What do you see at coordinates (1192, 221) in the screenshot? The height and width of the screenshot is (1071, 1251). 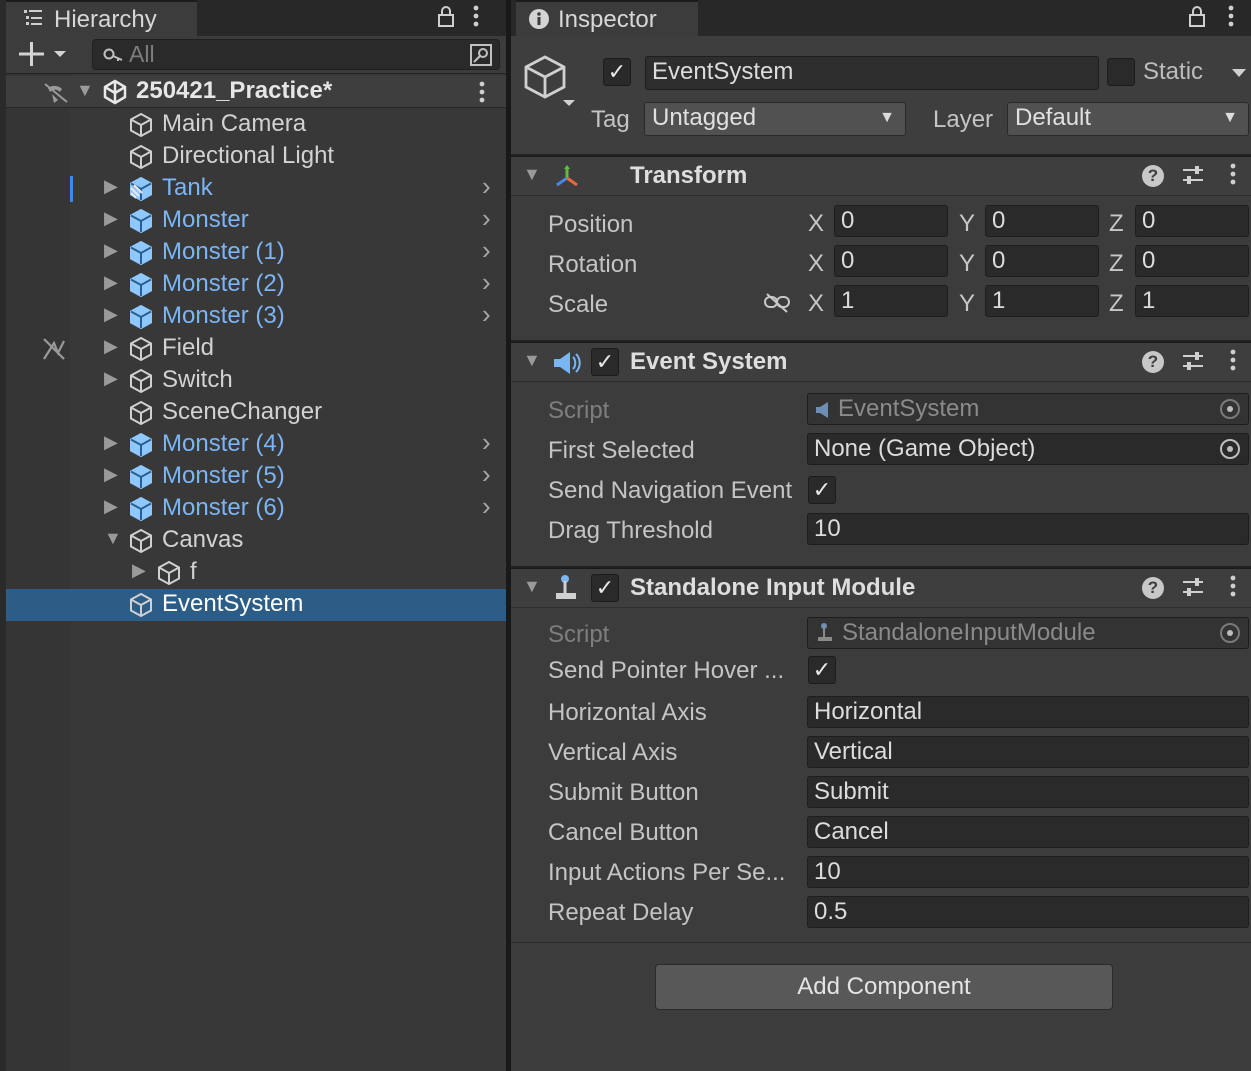 I see `position-z-field: 0` at bounding box center [1192, 221].